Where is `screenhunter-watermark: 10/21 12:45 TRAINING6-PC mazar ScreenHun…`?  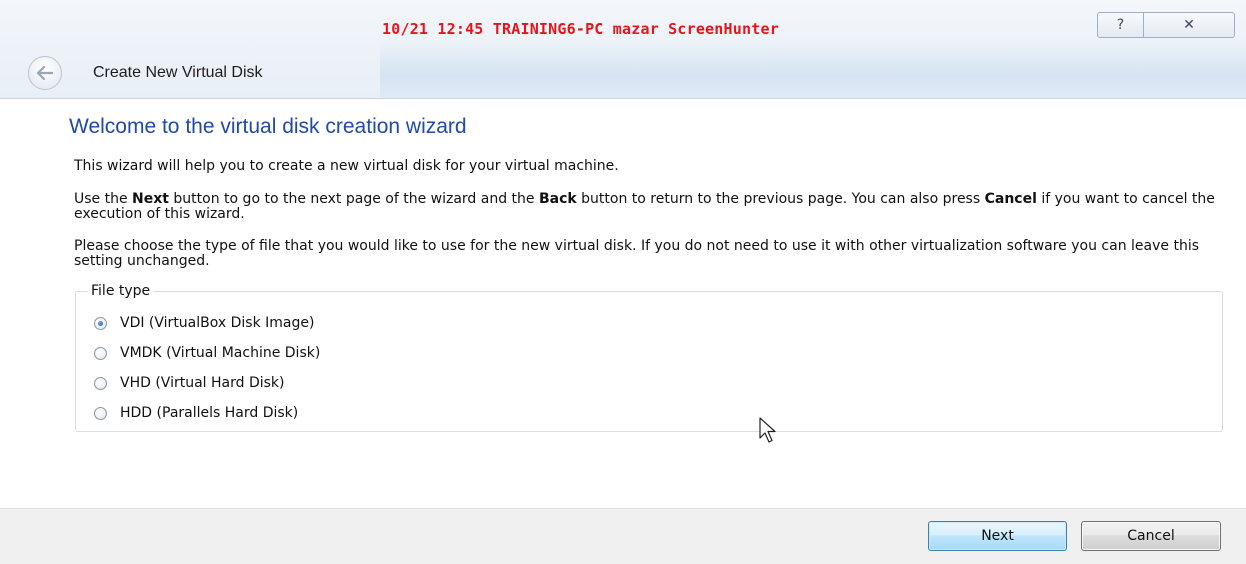
screenhunter-watermark: 10/21 12:45 TRAINING6-PC mazar ScreenHun… is located at coordinates (580, 29).